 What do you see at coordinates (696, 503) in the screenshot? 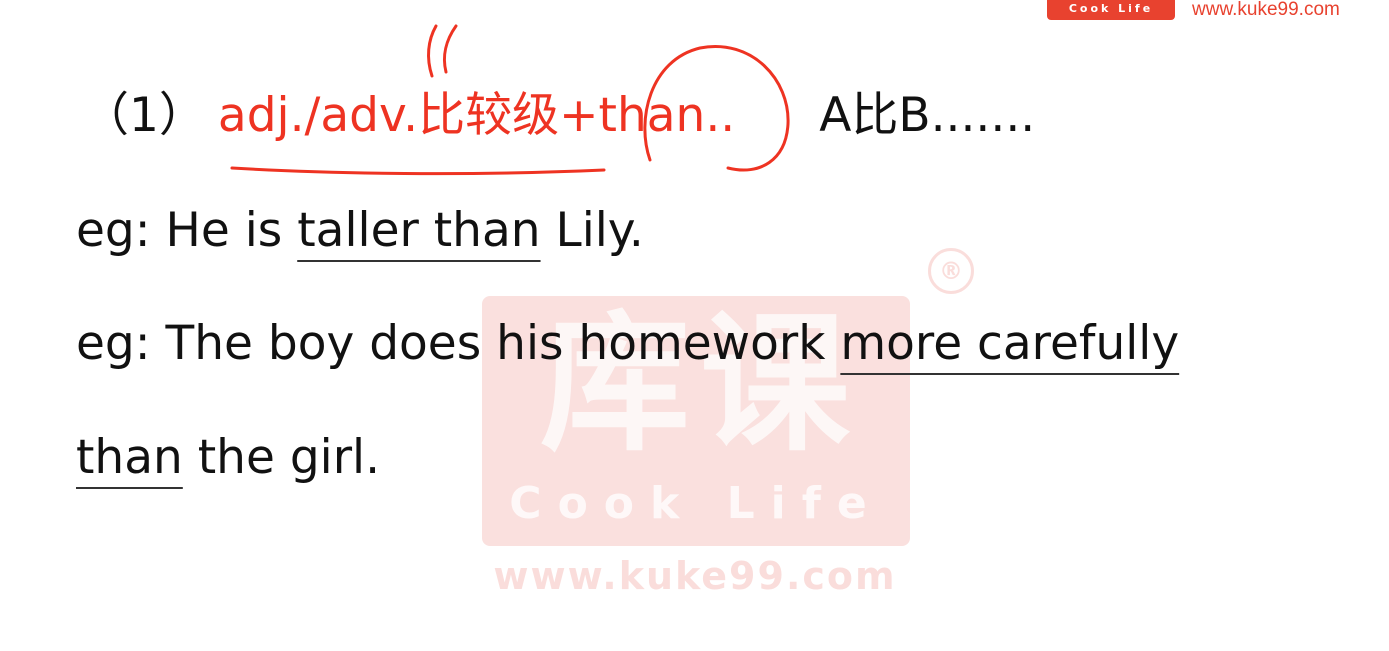
I see `watermark-cook-life: Cook Life` at bounding box center [696, 503].